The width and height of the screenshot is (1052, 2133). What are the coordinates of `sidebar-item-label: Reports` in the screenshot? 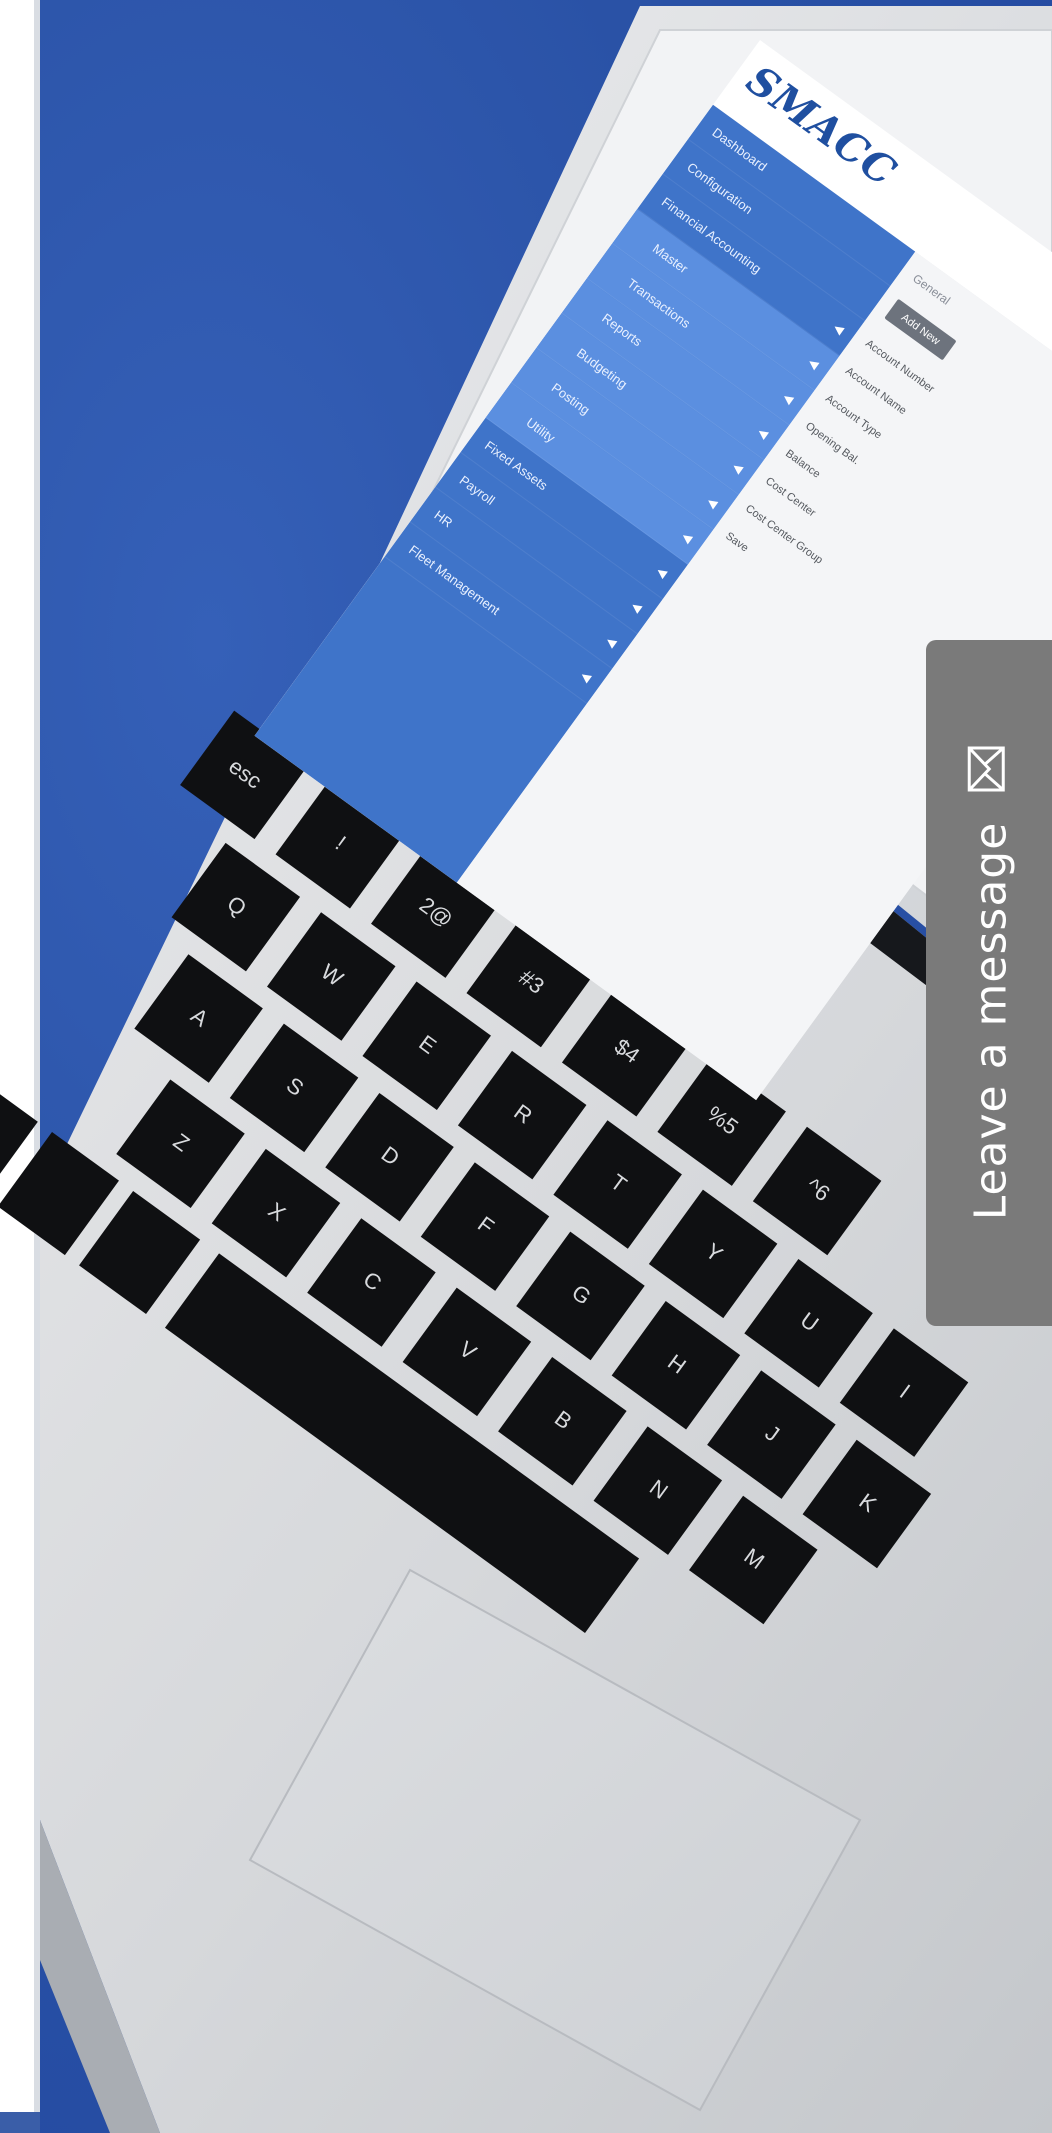 It's located at (622, 330).